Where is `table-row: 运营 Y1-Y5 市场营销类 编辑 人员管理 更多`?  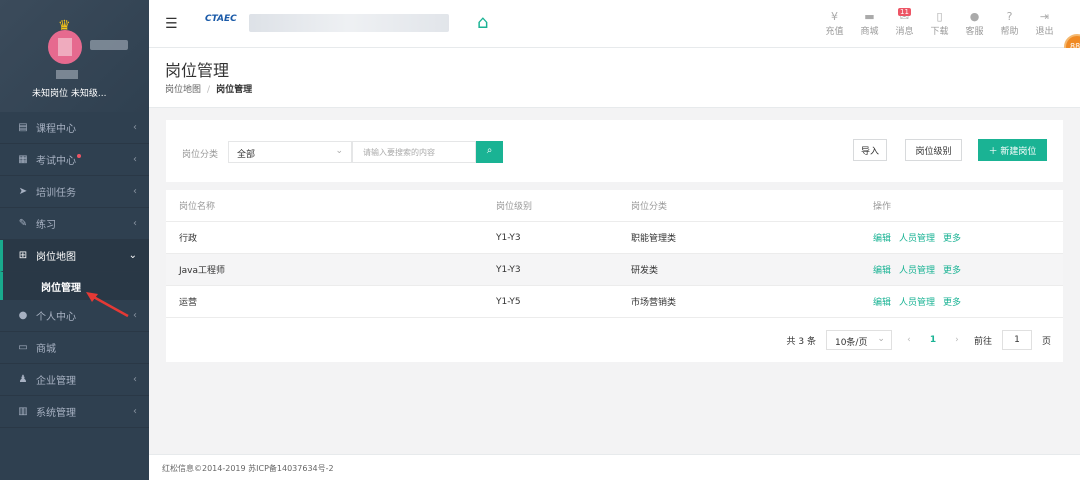
table-row: 运营 Y1-Y5 市场营销类 编辑 人员管理 更多 is located at coordinates (614, 302).